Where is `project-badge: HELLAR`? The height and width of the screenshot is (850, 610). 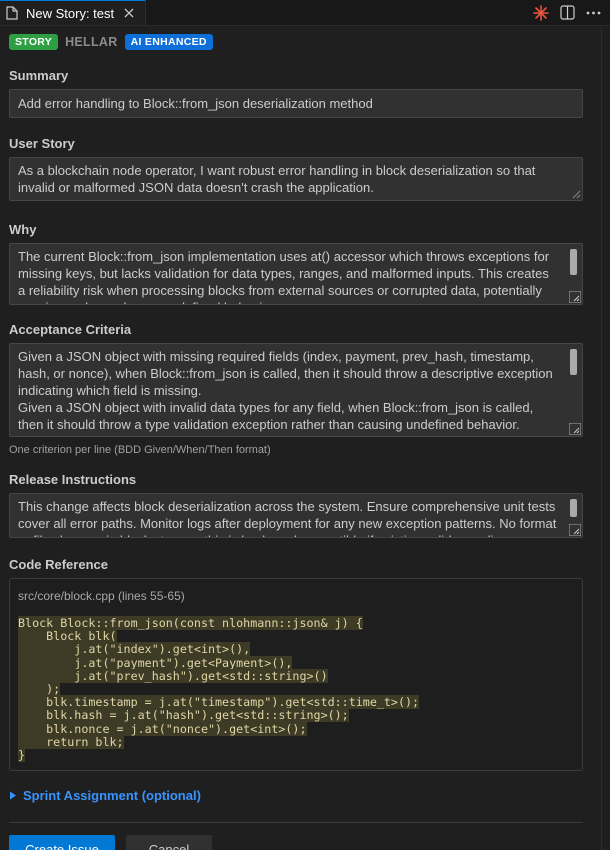
project-badge: HELLAR is located at coordinates (91, 42).